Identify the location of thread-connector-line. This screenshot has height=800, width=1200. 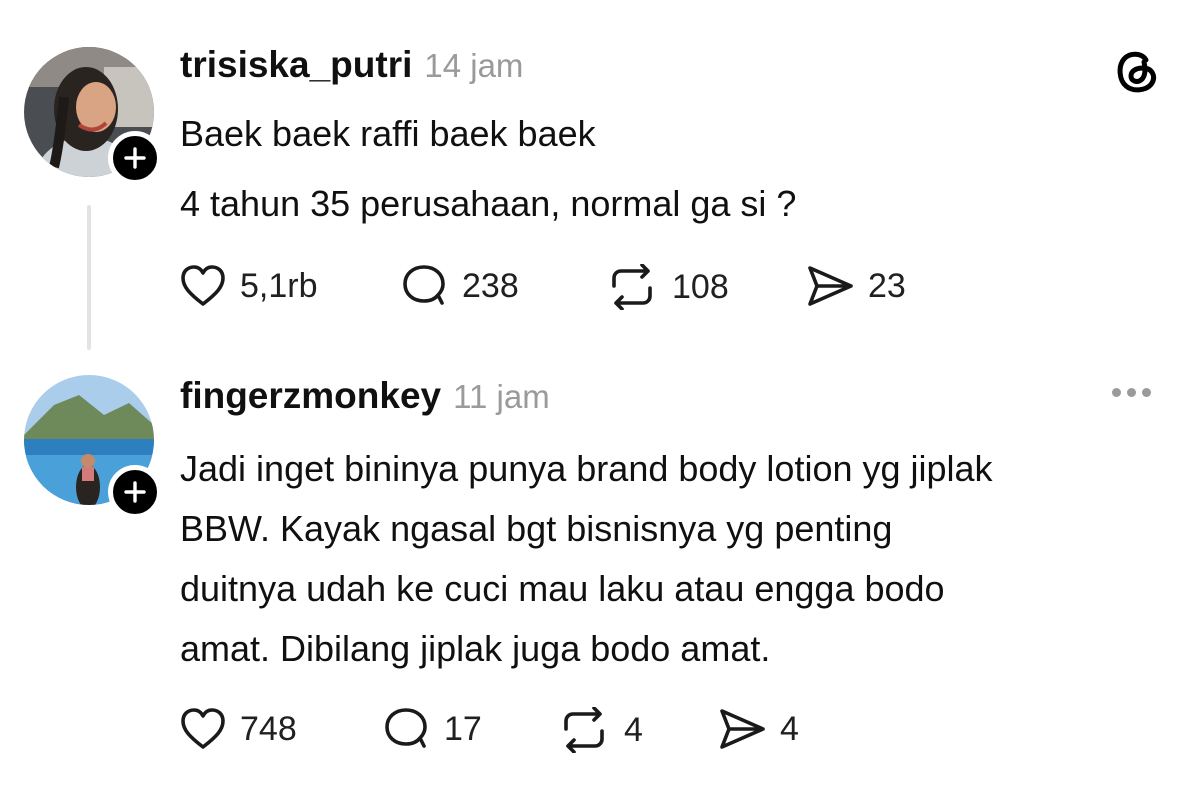
(89, 277).